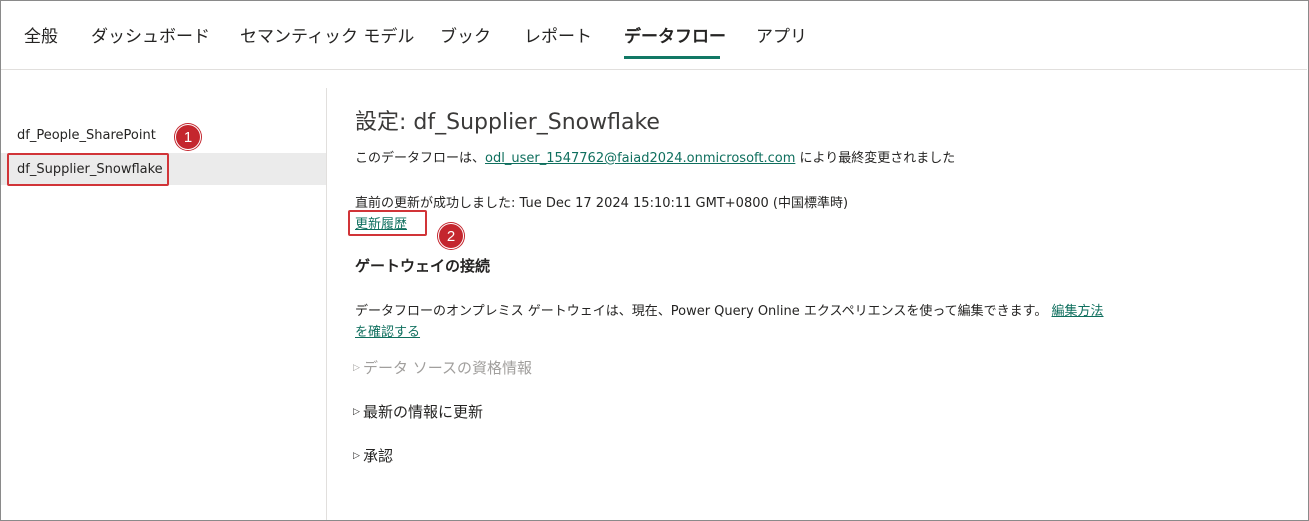 The width and height of the screenshot is (1309, 521). I want to click on annotation-highlight-box, so click(88, 169).